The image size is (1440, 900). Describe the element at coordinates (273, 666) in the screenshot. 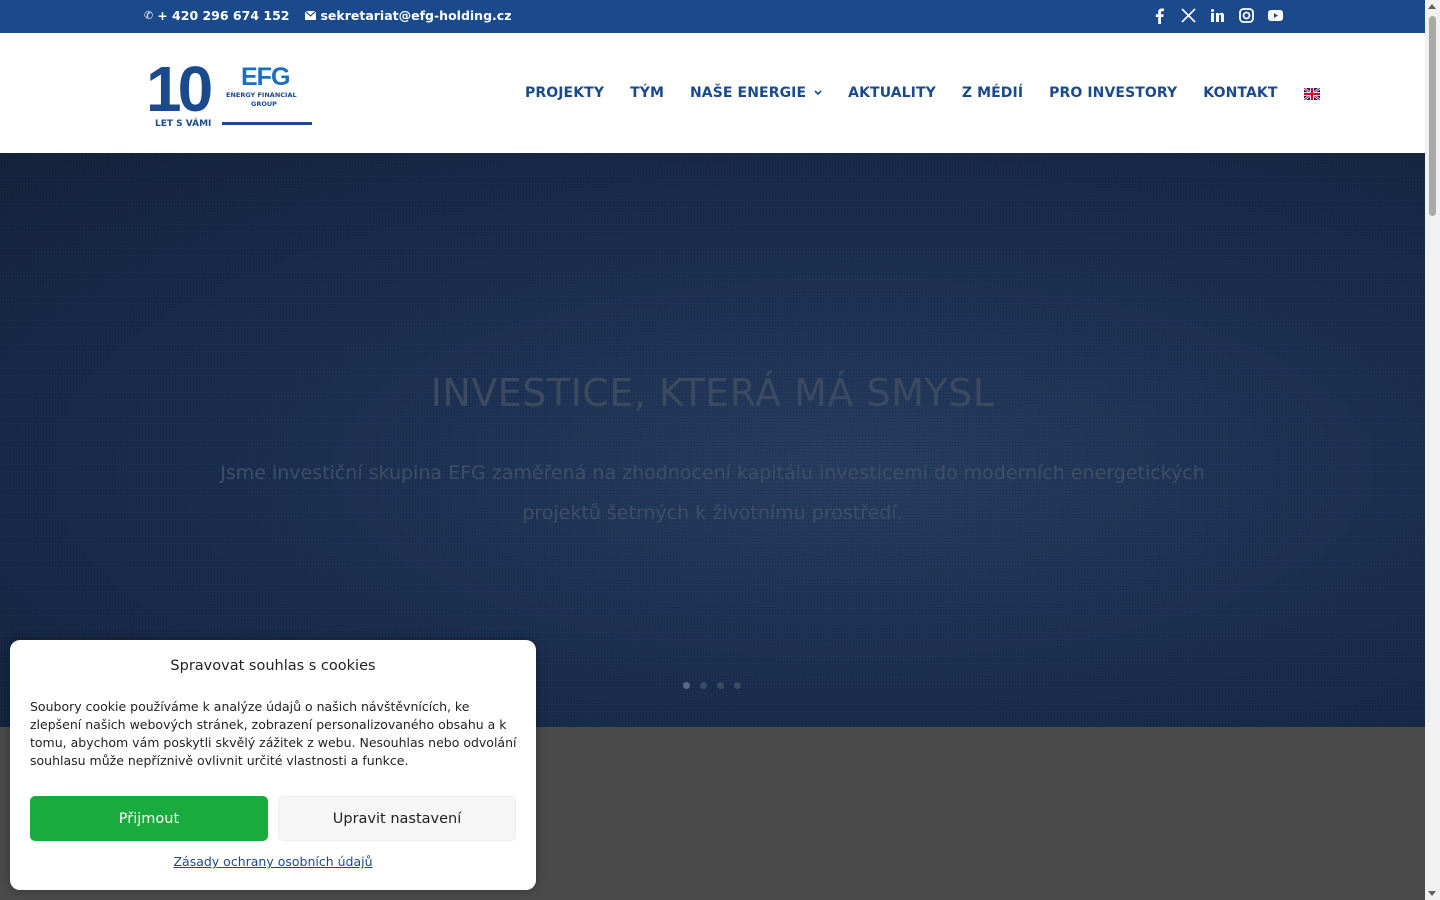

I see `cookie-title: Spravovat souhlas s cookies` at that location.